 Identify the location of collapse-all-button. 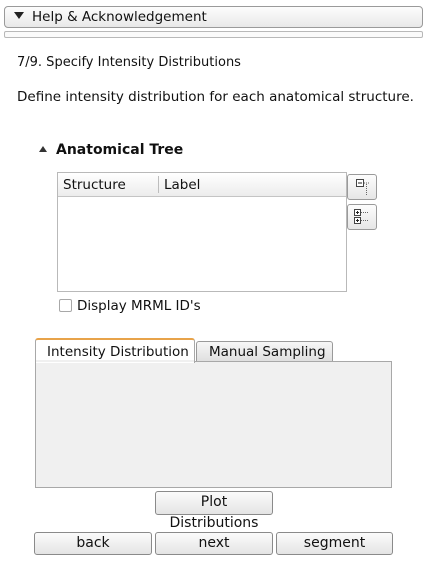
(362, 187).